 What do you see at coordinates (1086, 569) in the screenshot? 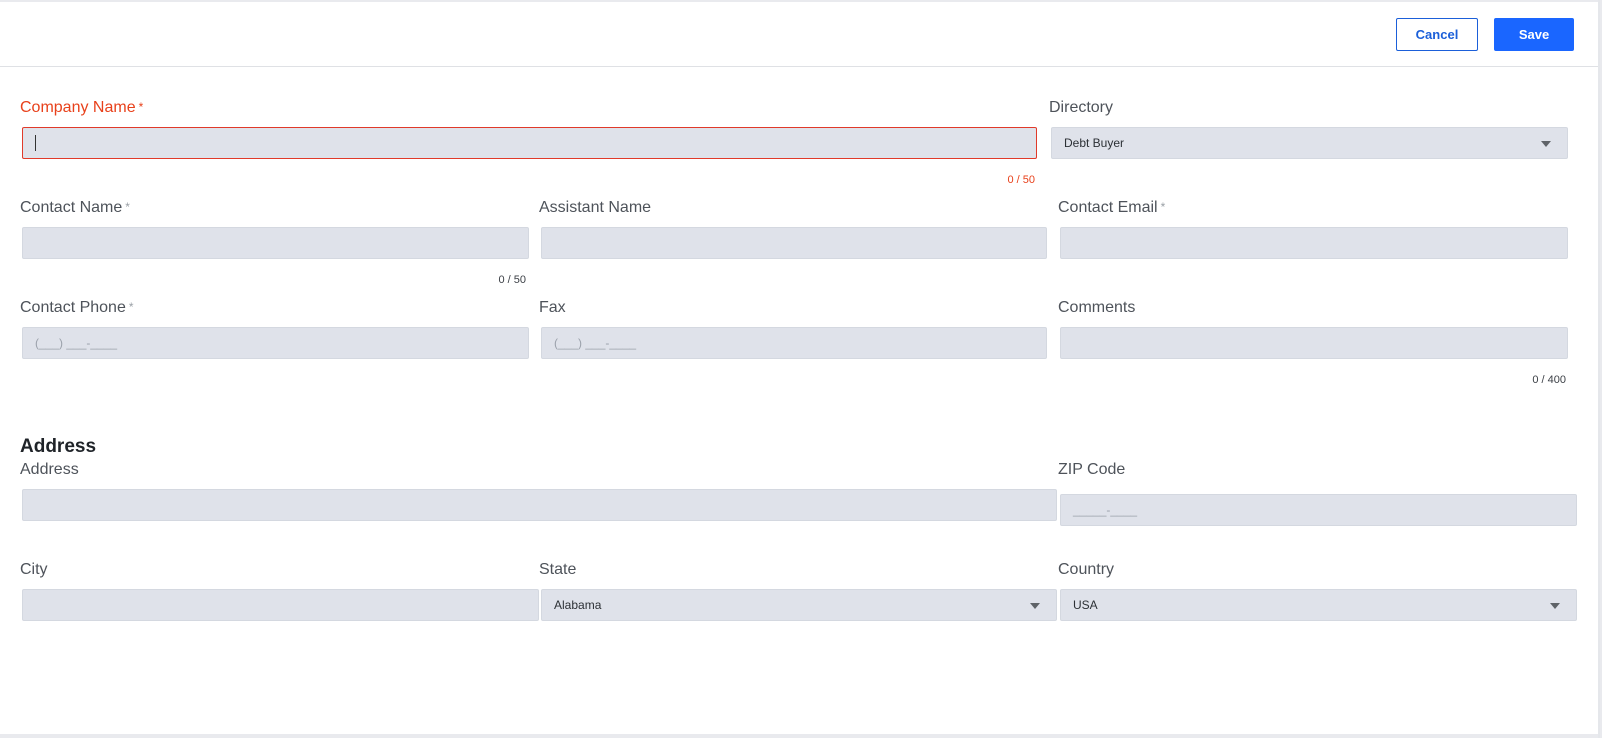
I see `country-label: Country` at bounding box center [1086, 569].